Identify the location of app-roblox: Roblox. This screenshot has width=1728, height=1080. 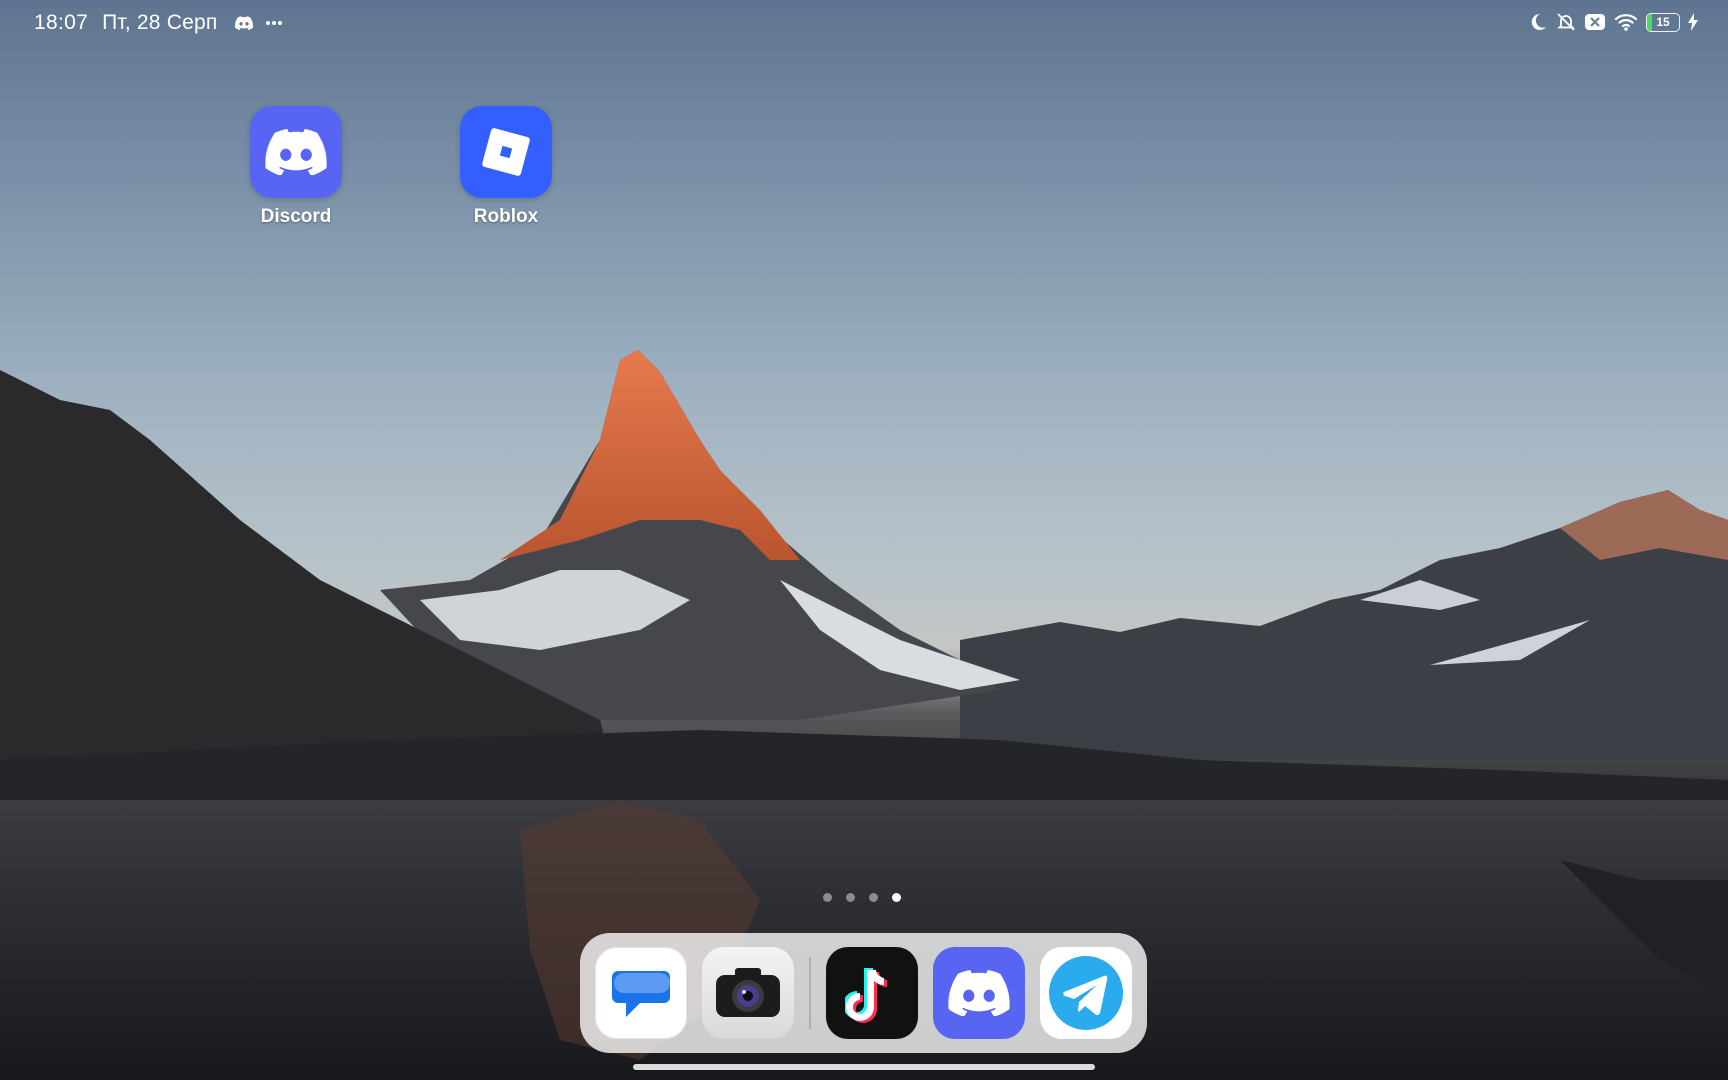
(506, 167).